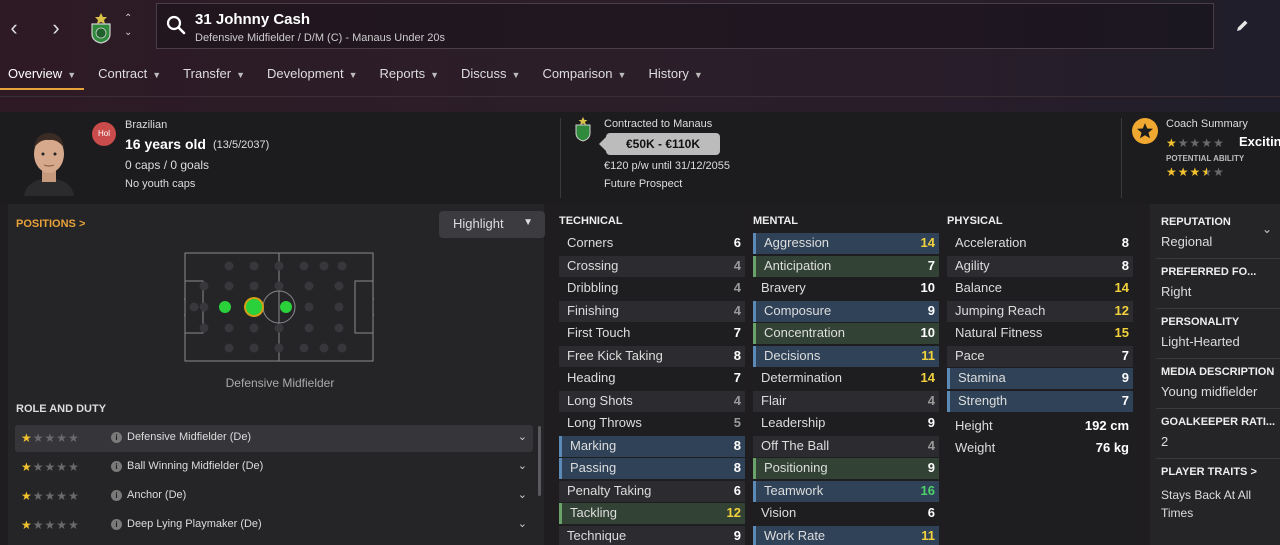 The image size is (1280, 545). What do you see at coordinates (652, 513) in the screenshot?
I see `attribute-row-tackling: Tackling 12` at bounding box center [652, 513].